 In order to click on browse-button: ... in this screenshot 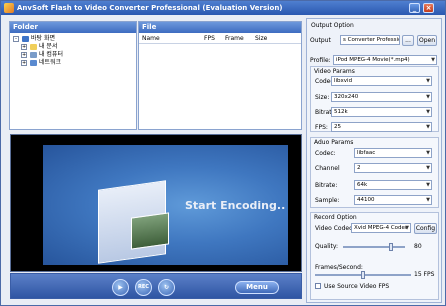, I will do `click(408, 40)`.